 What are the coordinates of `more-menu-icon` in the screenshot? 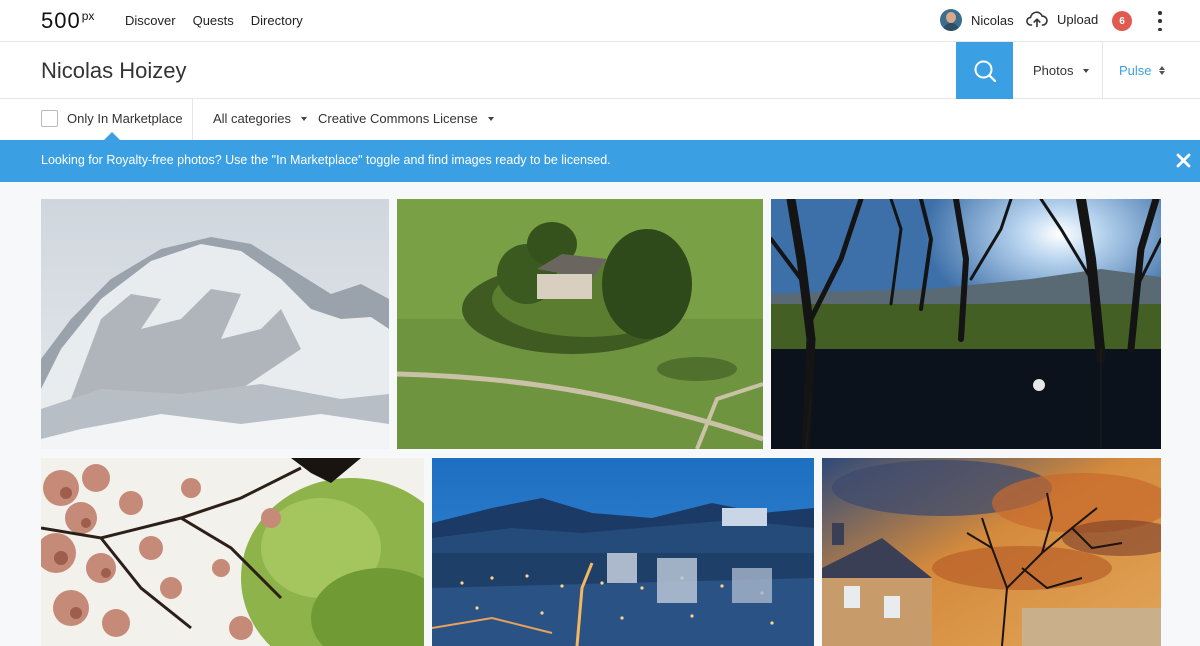 It's located at (1160, 21).